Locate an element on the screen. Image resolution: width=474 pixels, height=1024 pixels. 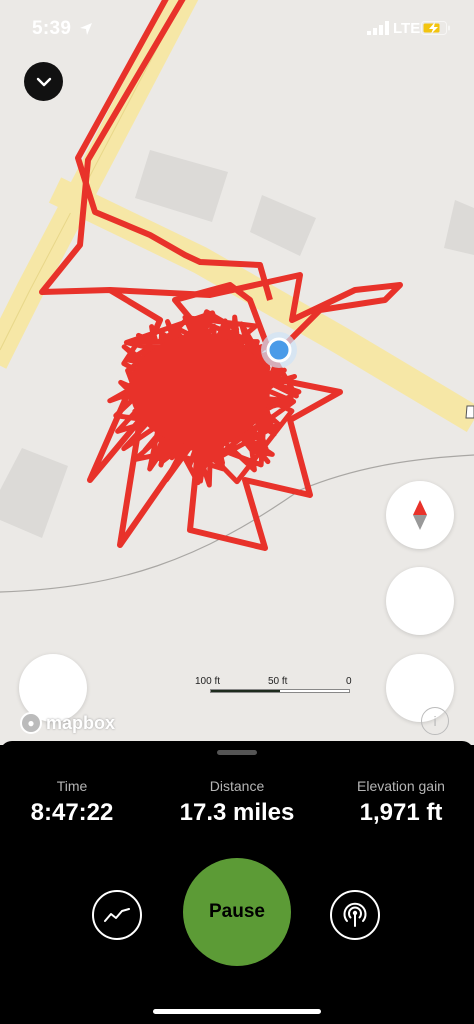
stat-time: Time 8:47:22 is located at coordinates (73, 802).